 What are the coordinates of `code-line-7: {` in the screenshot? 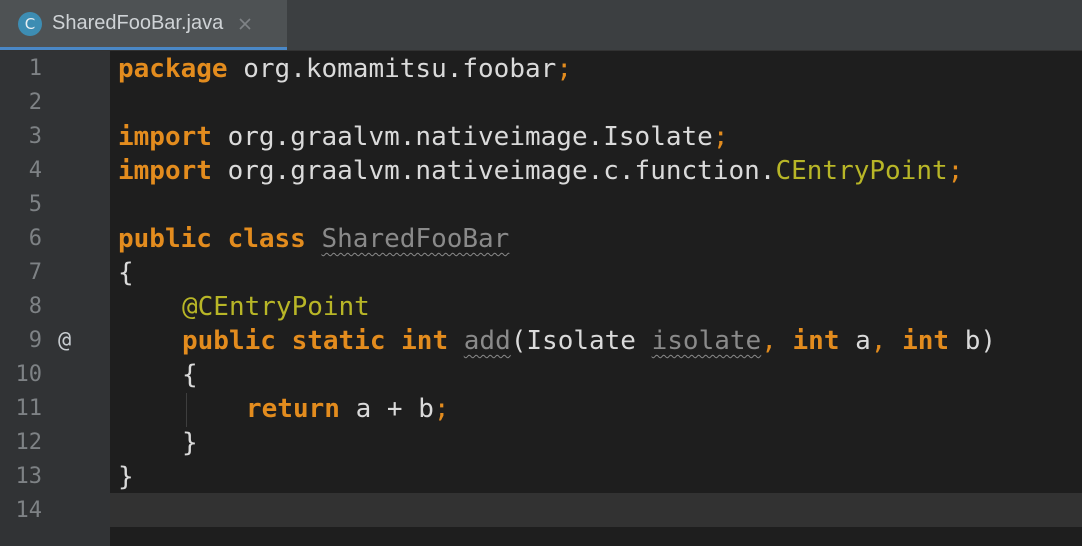 It's located at (126, 273).